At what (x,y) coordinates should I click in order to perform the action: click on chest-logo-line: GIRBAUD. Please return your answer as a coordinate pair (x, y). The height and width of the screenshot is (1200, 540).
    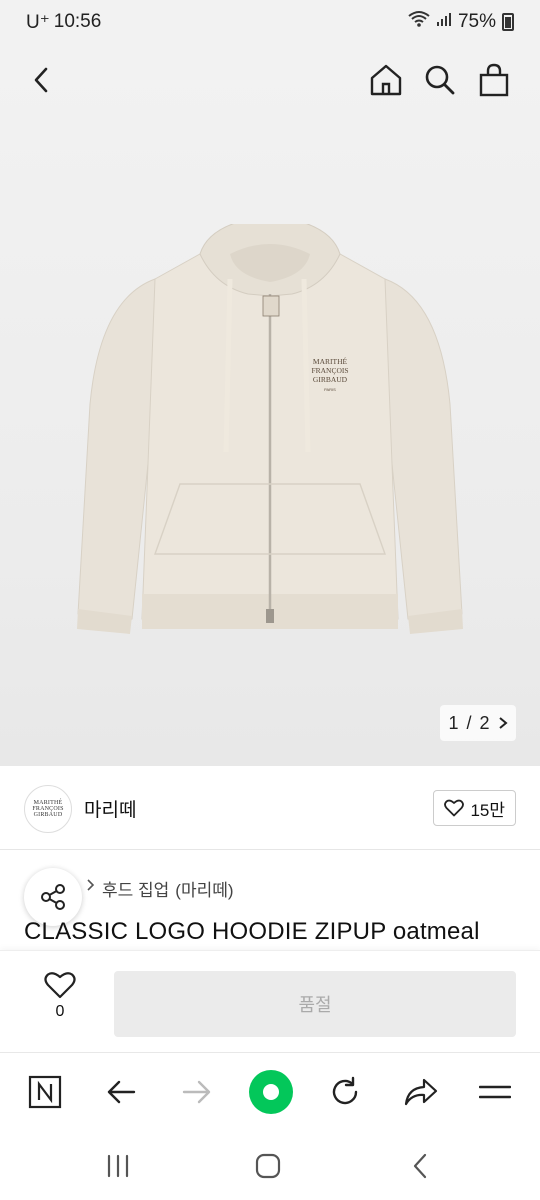
    Looking at the image, I should click on (330, 379).